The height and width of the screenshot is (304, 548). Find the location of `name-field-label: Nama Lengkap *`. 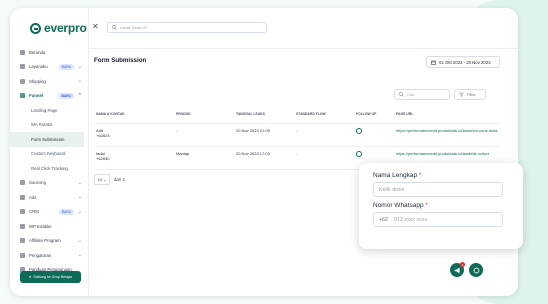

name-field-label: Nama Lengkap * is located at coordinates (397, 175).